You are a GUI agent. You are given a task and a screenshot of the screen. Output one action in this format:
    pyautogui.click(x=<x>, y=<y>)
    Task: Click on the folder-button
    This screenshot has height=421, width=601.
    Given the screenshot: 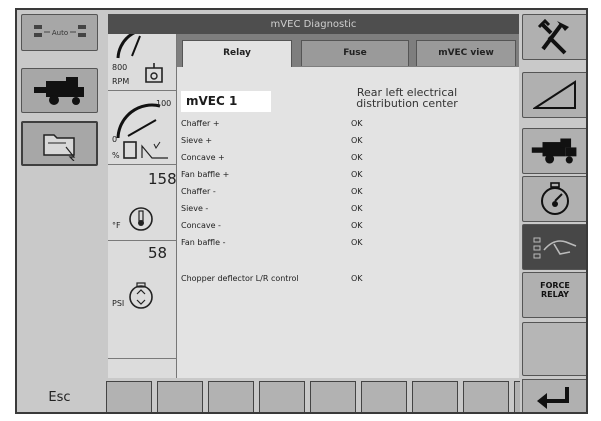 What is the action you would take?
    pyautogui.click(x=59, y=143)
    